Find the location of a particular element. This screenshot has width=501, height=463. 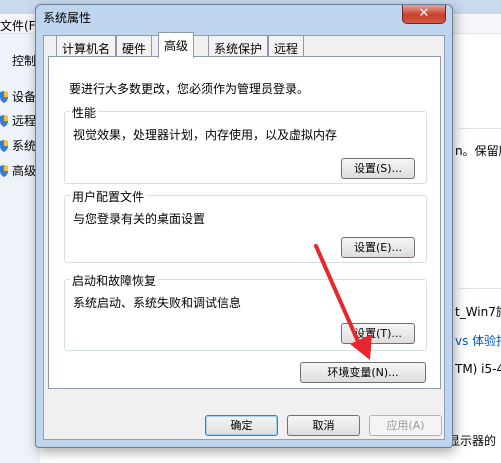

sidebar-item-advanced: 高级 is located at coordinates (18, 170).